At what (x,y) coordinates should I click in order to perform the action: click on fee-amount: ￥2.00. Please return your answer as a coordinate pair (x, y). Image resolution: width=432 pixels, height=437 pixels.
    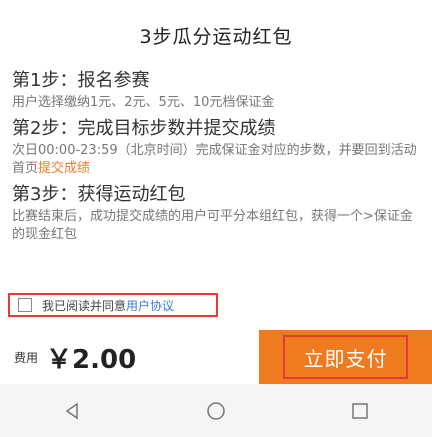
    Looking at the image, I should click on (91, 359).